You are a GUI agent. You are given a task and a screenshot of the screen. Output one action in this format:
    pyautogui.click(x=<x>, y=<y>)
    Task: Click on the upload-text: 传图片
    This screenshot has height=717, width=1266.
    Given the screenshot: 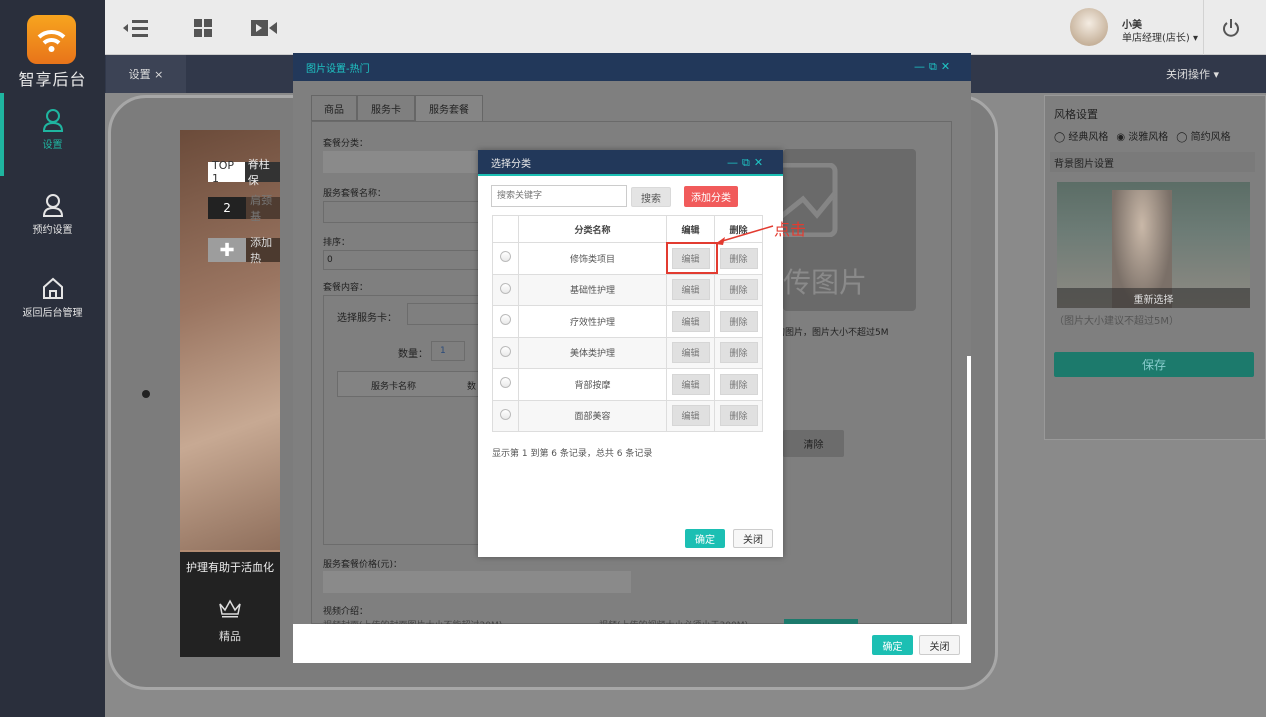 What is the action you would take?
    pyautogui.click(x=825, y=282)
    